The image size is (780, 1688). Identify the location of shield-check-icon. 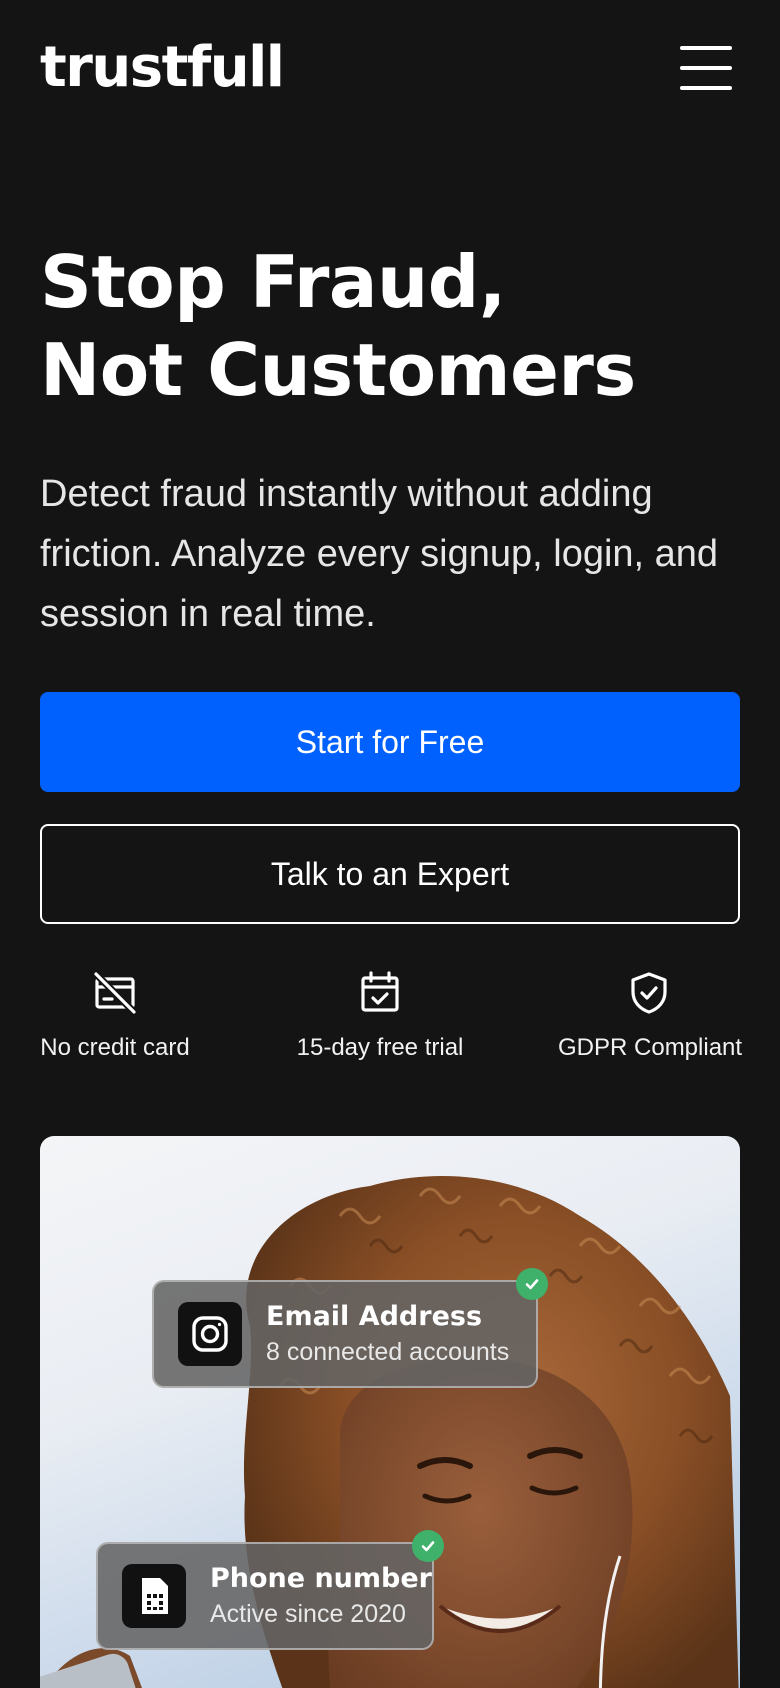
(649, 993).